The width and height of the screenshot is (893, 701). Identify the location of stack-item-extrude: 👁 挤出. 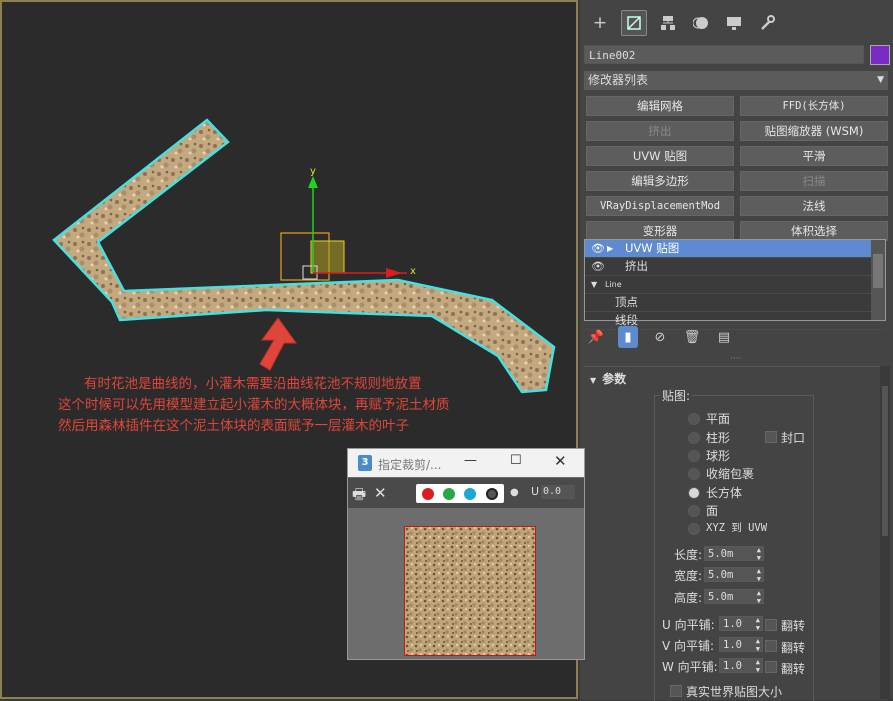
(735, 267).